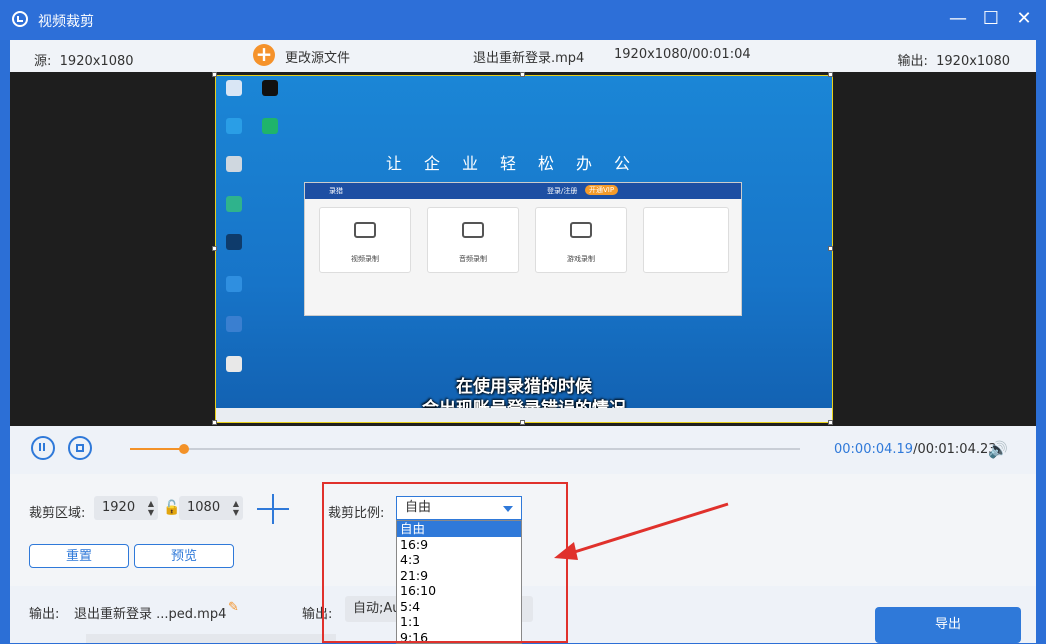 The width and height of the screenshot is (1046, 644). Describe the element at coordinates (66, 21) in the screenshot. I see `window-title: 视频裁剪` at that location.